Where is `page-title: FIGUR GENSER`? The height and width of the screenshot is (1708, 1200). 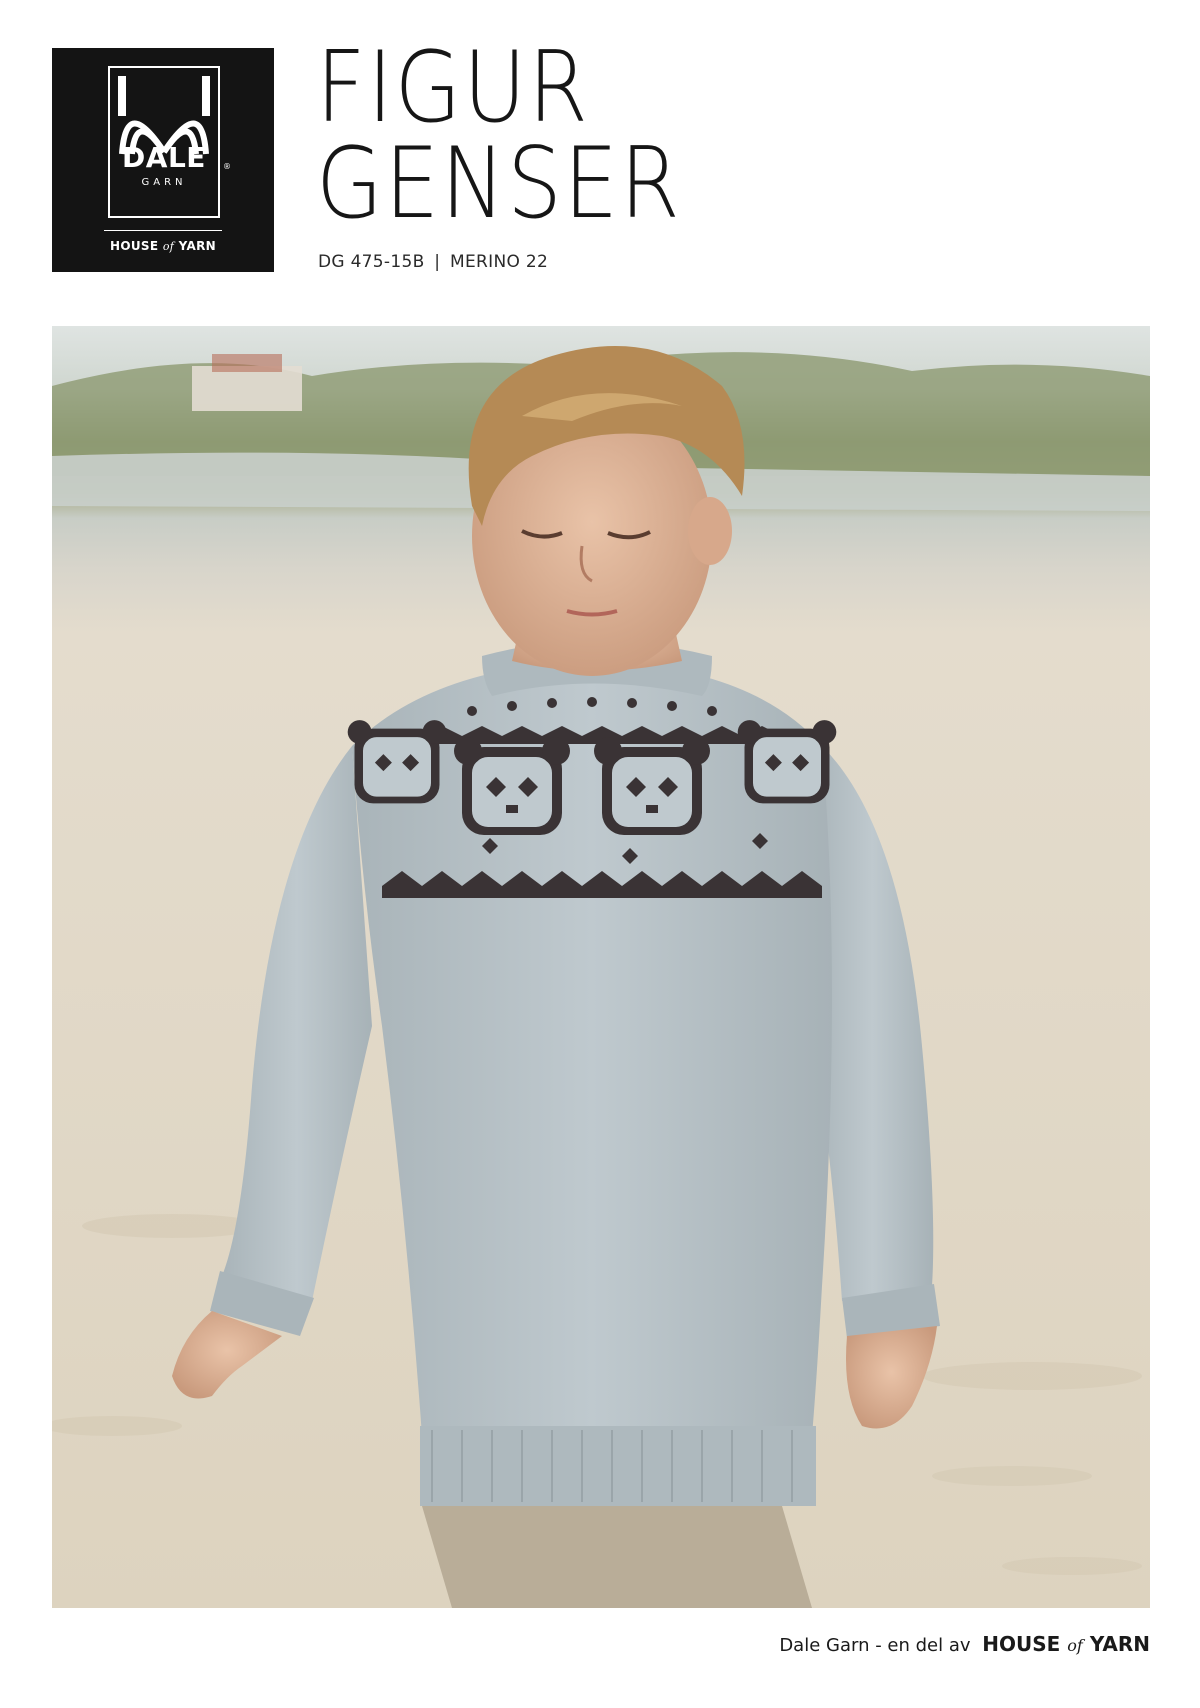
page-title: FIGUR GENSER is located at coordinates (523, 136).